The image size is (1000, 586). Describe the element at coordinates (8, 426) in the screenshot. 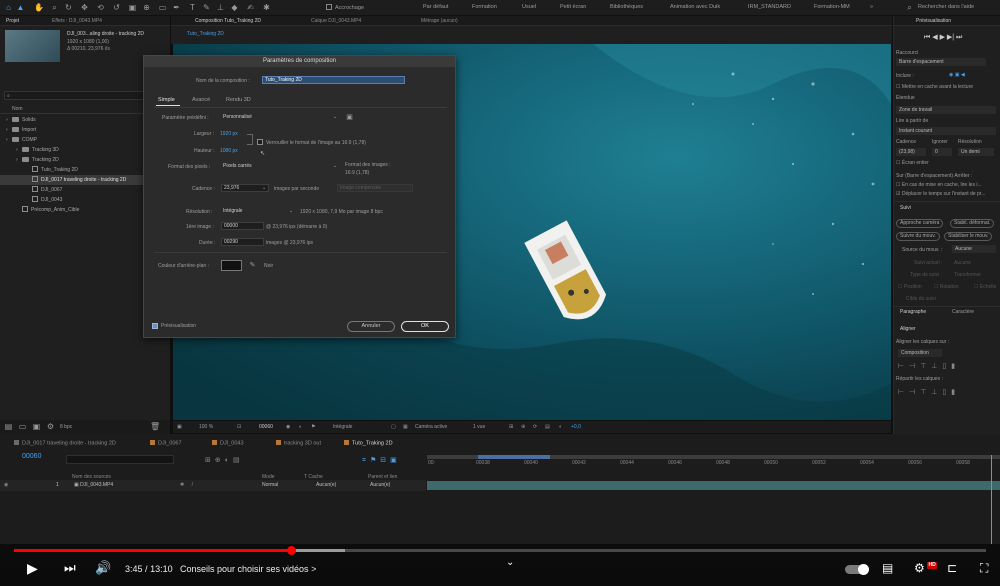

I see `interpret-footage-icon: ▤` at that location.